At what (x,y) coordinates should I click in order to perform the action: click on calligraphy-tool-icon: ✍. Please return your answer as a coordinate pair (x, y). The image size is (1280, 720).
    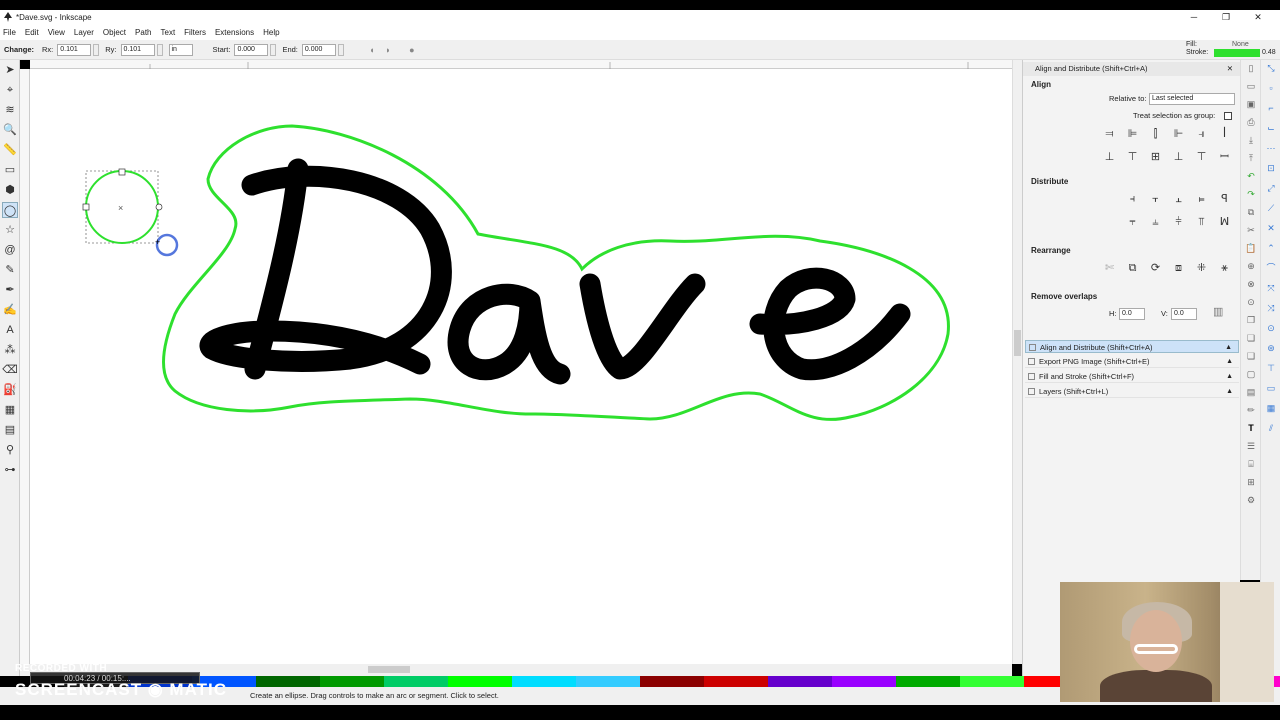
    Looking at the image, I should click on (10, 310).